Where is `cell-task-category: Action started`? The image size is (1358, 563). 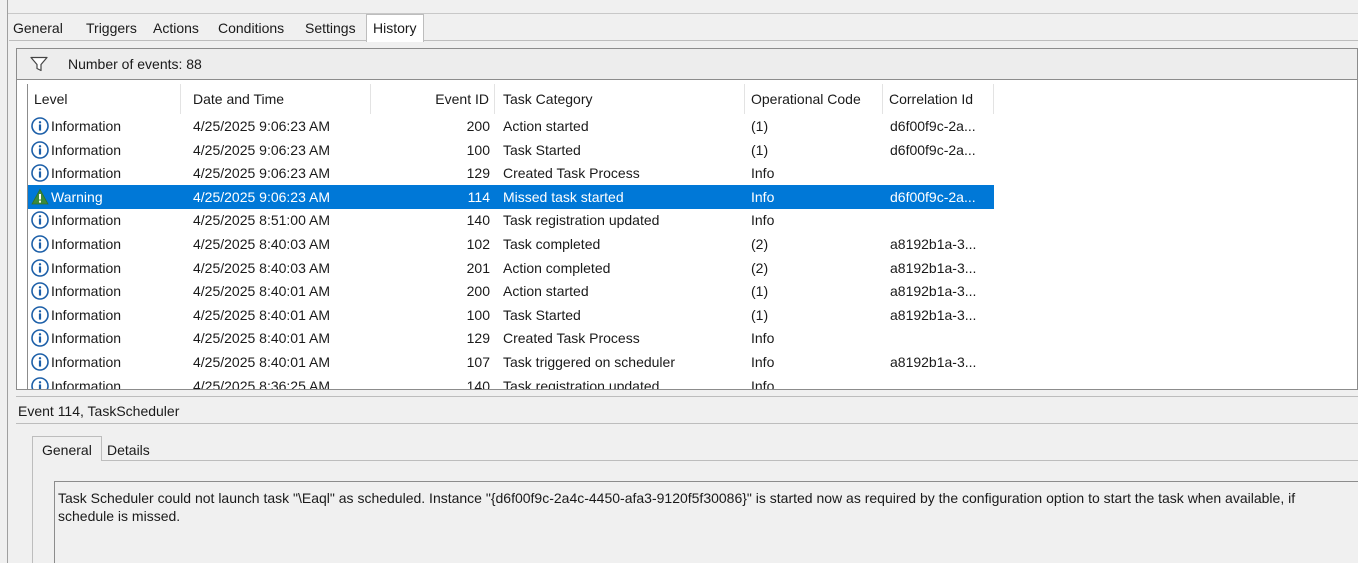
cell-task-category: Action started is located at coordinates (546, 291).